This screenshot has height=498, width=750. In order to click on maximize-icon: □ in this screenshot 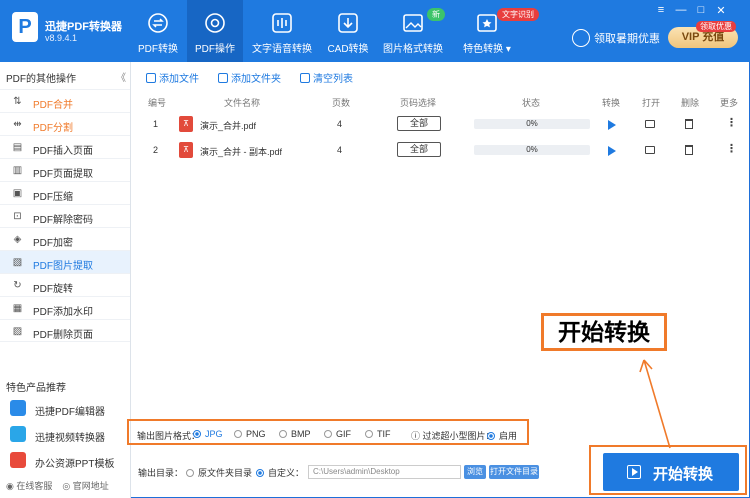, I will do `click(701, 10)`.